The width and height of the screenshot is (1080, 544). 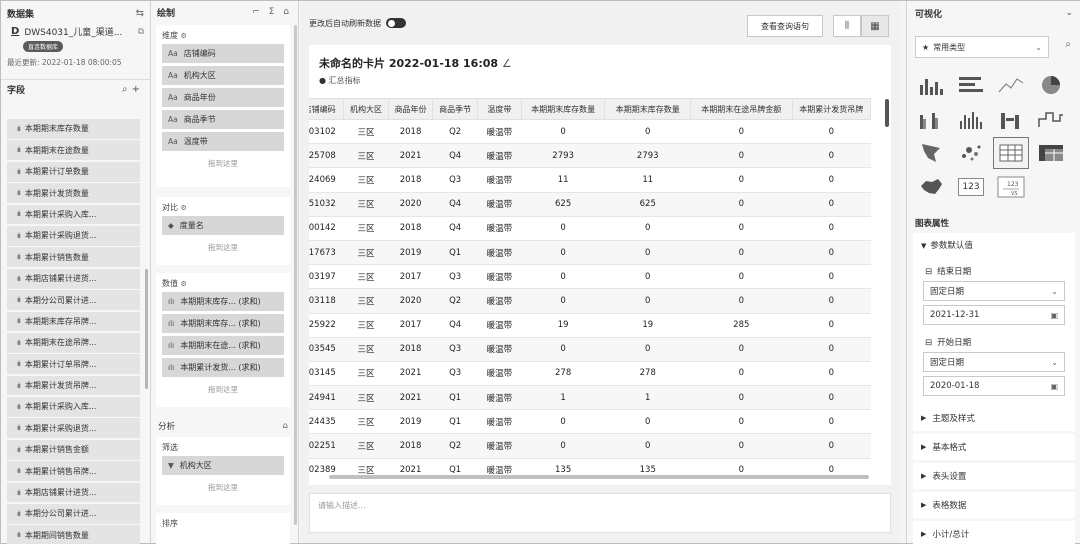 What do you see at coordinates (455, 109) in the screenshot?
I see `column-header: 商品季节` at bounding box center [455, 109].